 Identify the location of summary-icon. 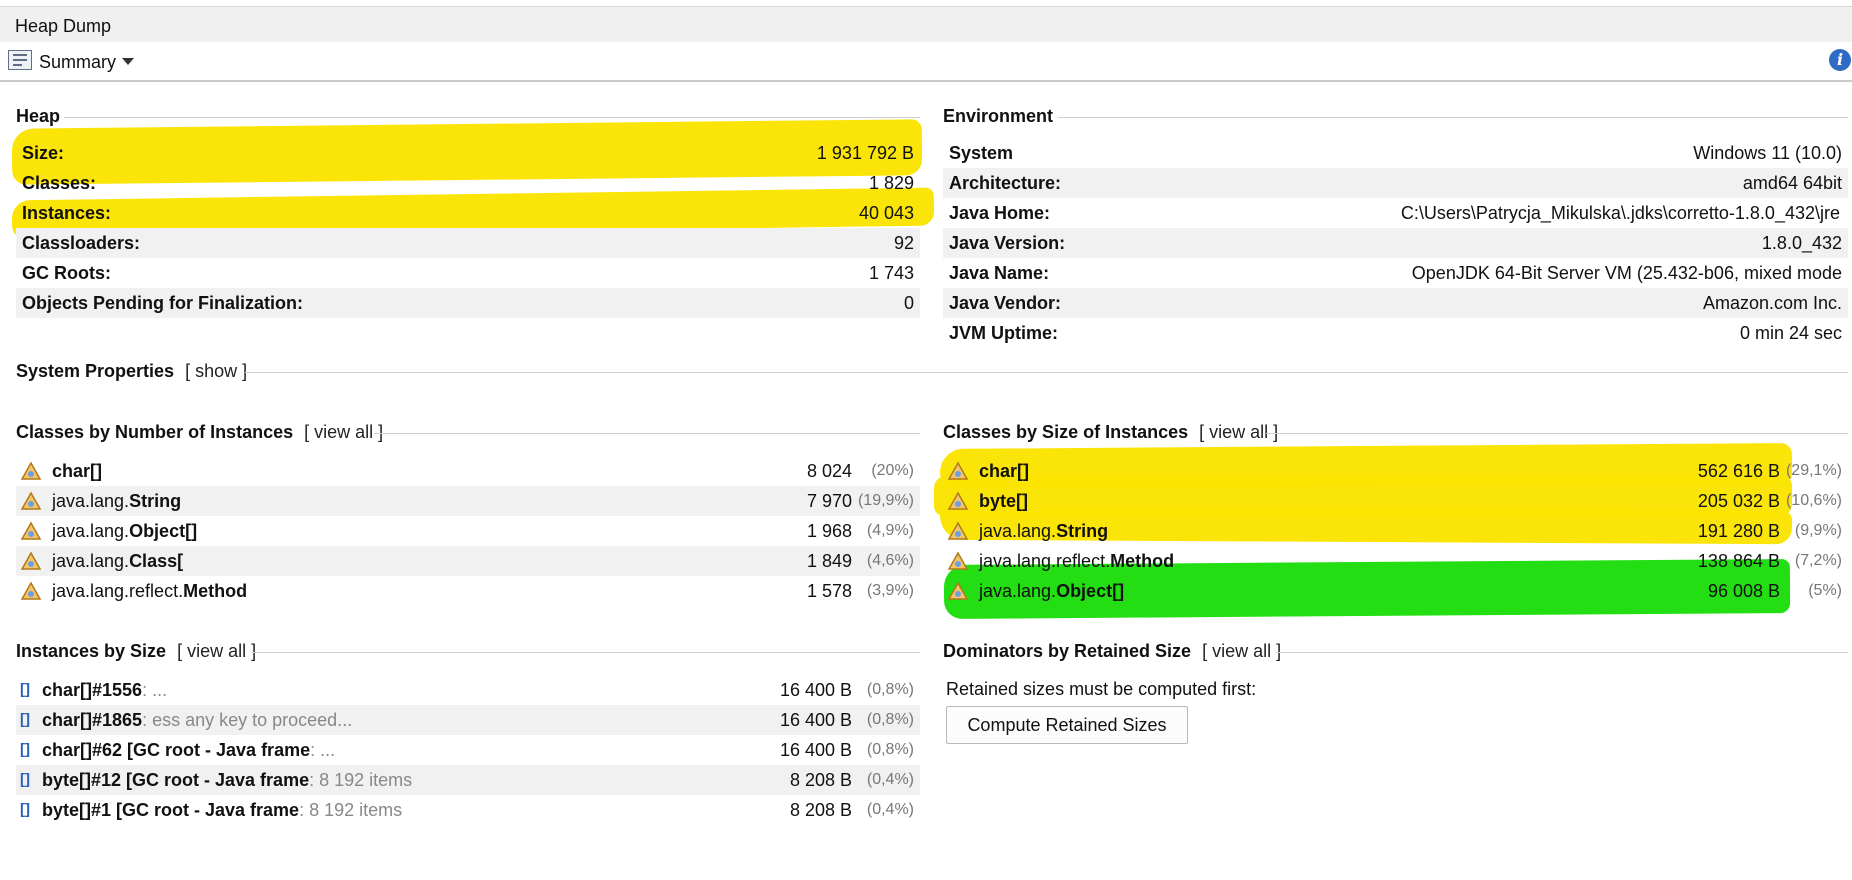
(20, 60).